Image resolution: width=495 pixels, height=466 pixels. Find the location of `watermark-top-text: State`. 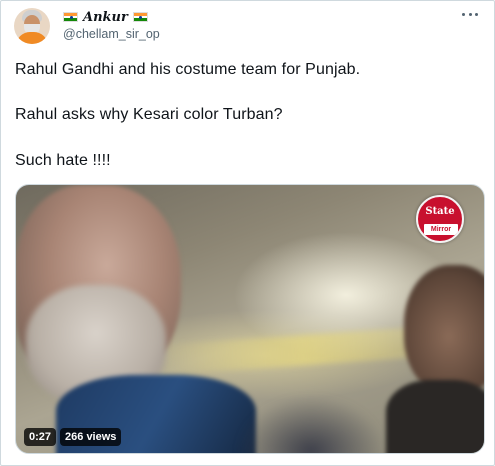

watermark-top-text: State is located at coordinates (440, 211).